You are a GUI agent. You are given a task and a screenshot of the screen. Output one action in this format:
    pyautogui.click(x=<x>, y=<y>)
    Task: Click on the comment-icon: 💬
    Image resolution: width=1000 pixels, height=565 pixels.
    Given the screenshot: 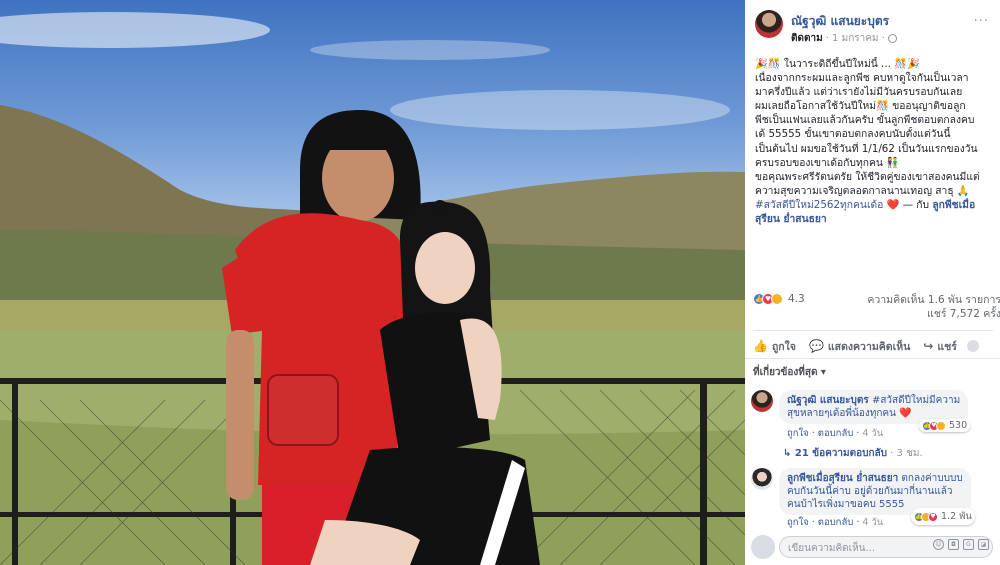 What is the action you would take?
    pyautogui.click(x=816, y=346)
    